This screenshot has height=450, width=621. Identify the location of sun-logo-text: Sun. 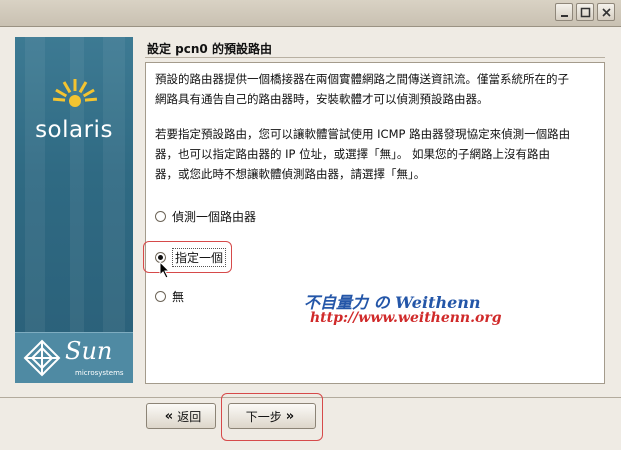
(89, 351).